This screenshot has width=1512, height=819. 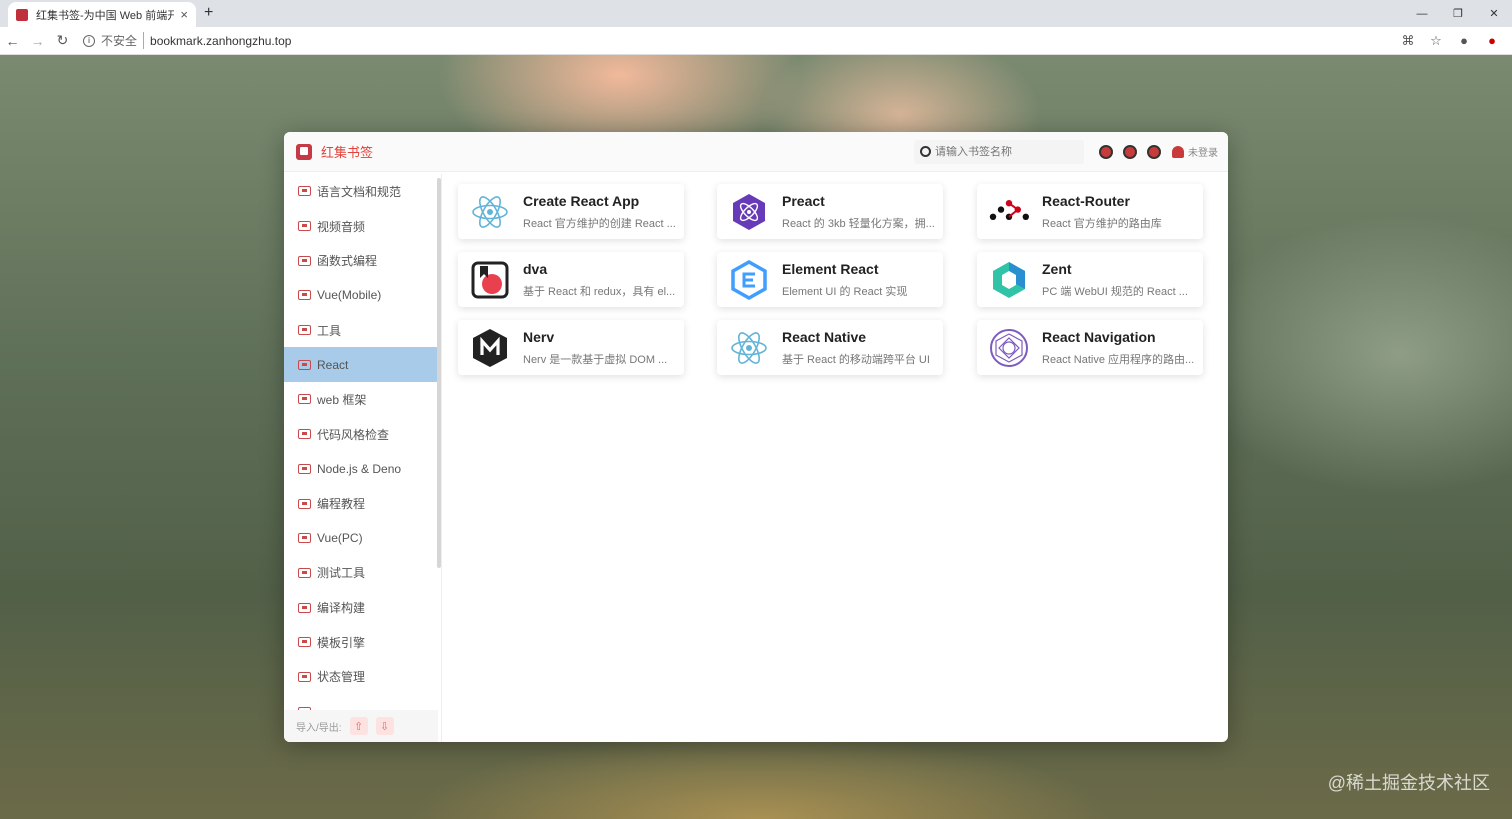 I want to click on react-router-icon, so click(x=1009, y=212).